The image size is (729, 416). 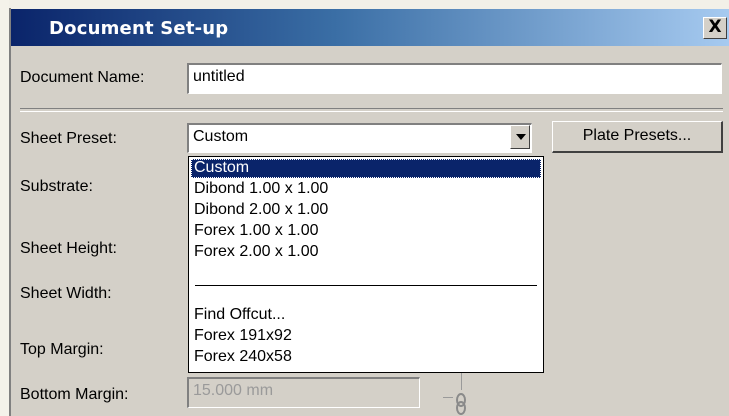 I want to click on dropdown-item: Dibond 2.00 x 1.00, so click(x=261, y=210).